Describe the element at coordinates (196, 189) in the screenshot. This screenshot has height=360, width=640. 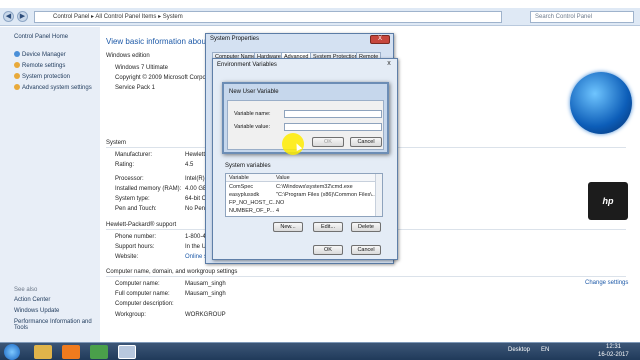
I see `row-value: 4.00 GB` at that location.